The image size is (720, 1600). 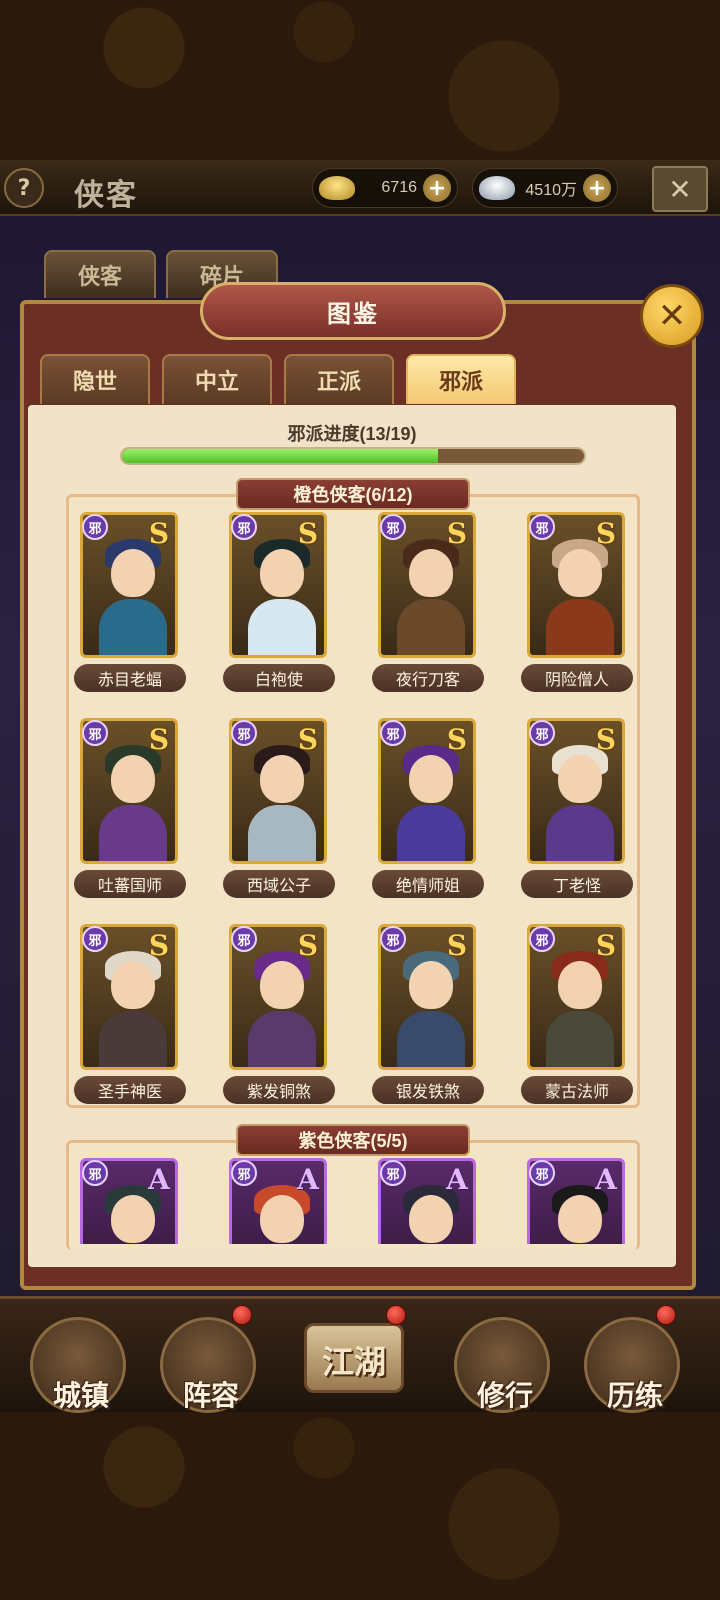 What do you see at coordinates (632, 1365) in the screenshot?
I see `nav-trial: 历练` at bounding box center [632, 1365].